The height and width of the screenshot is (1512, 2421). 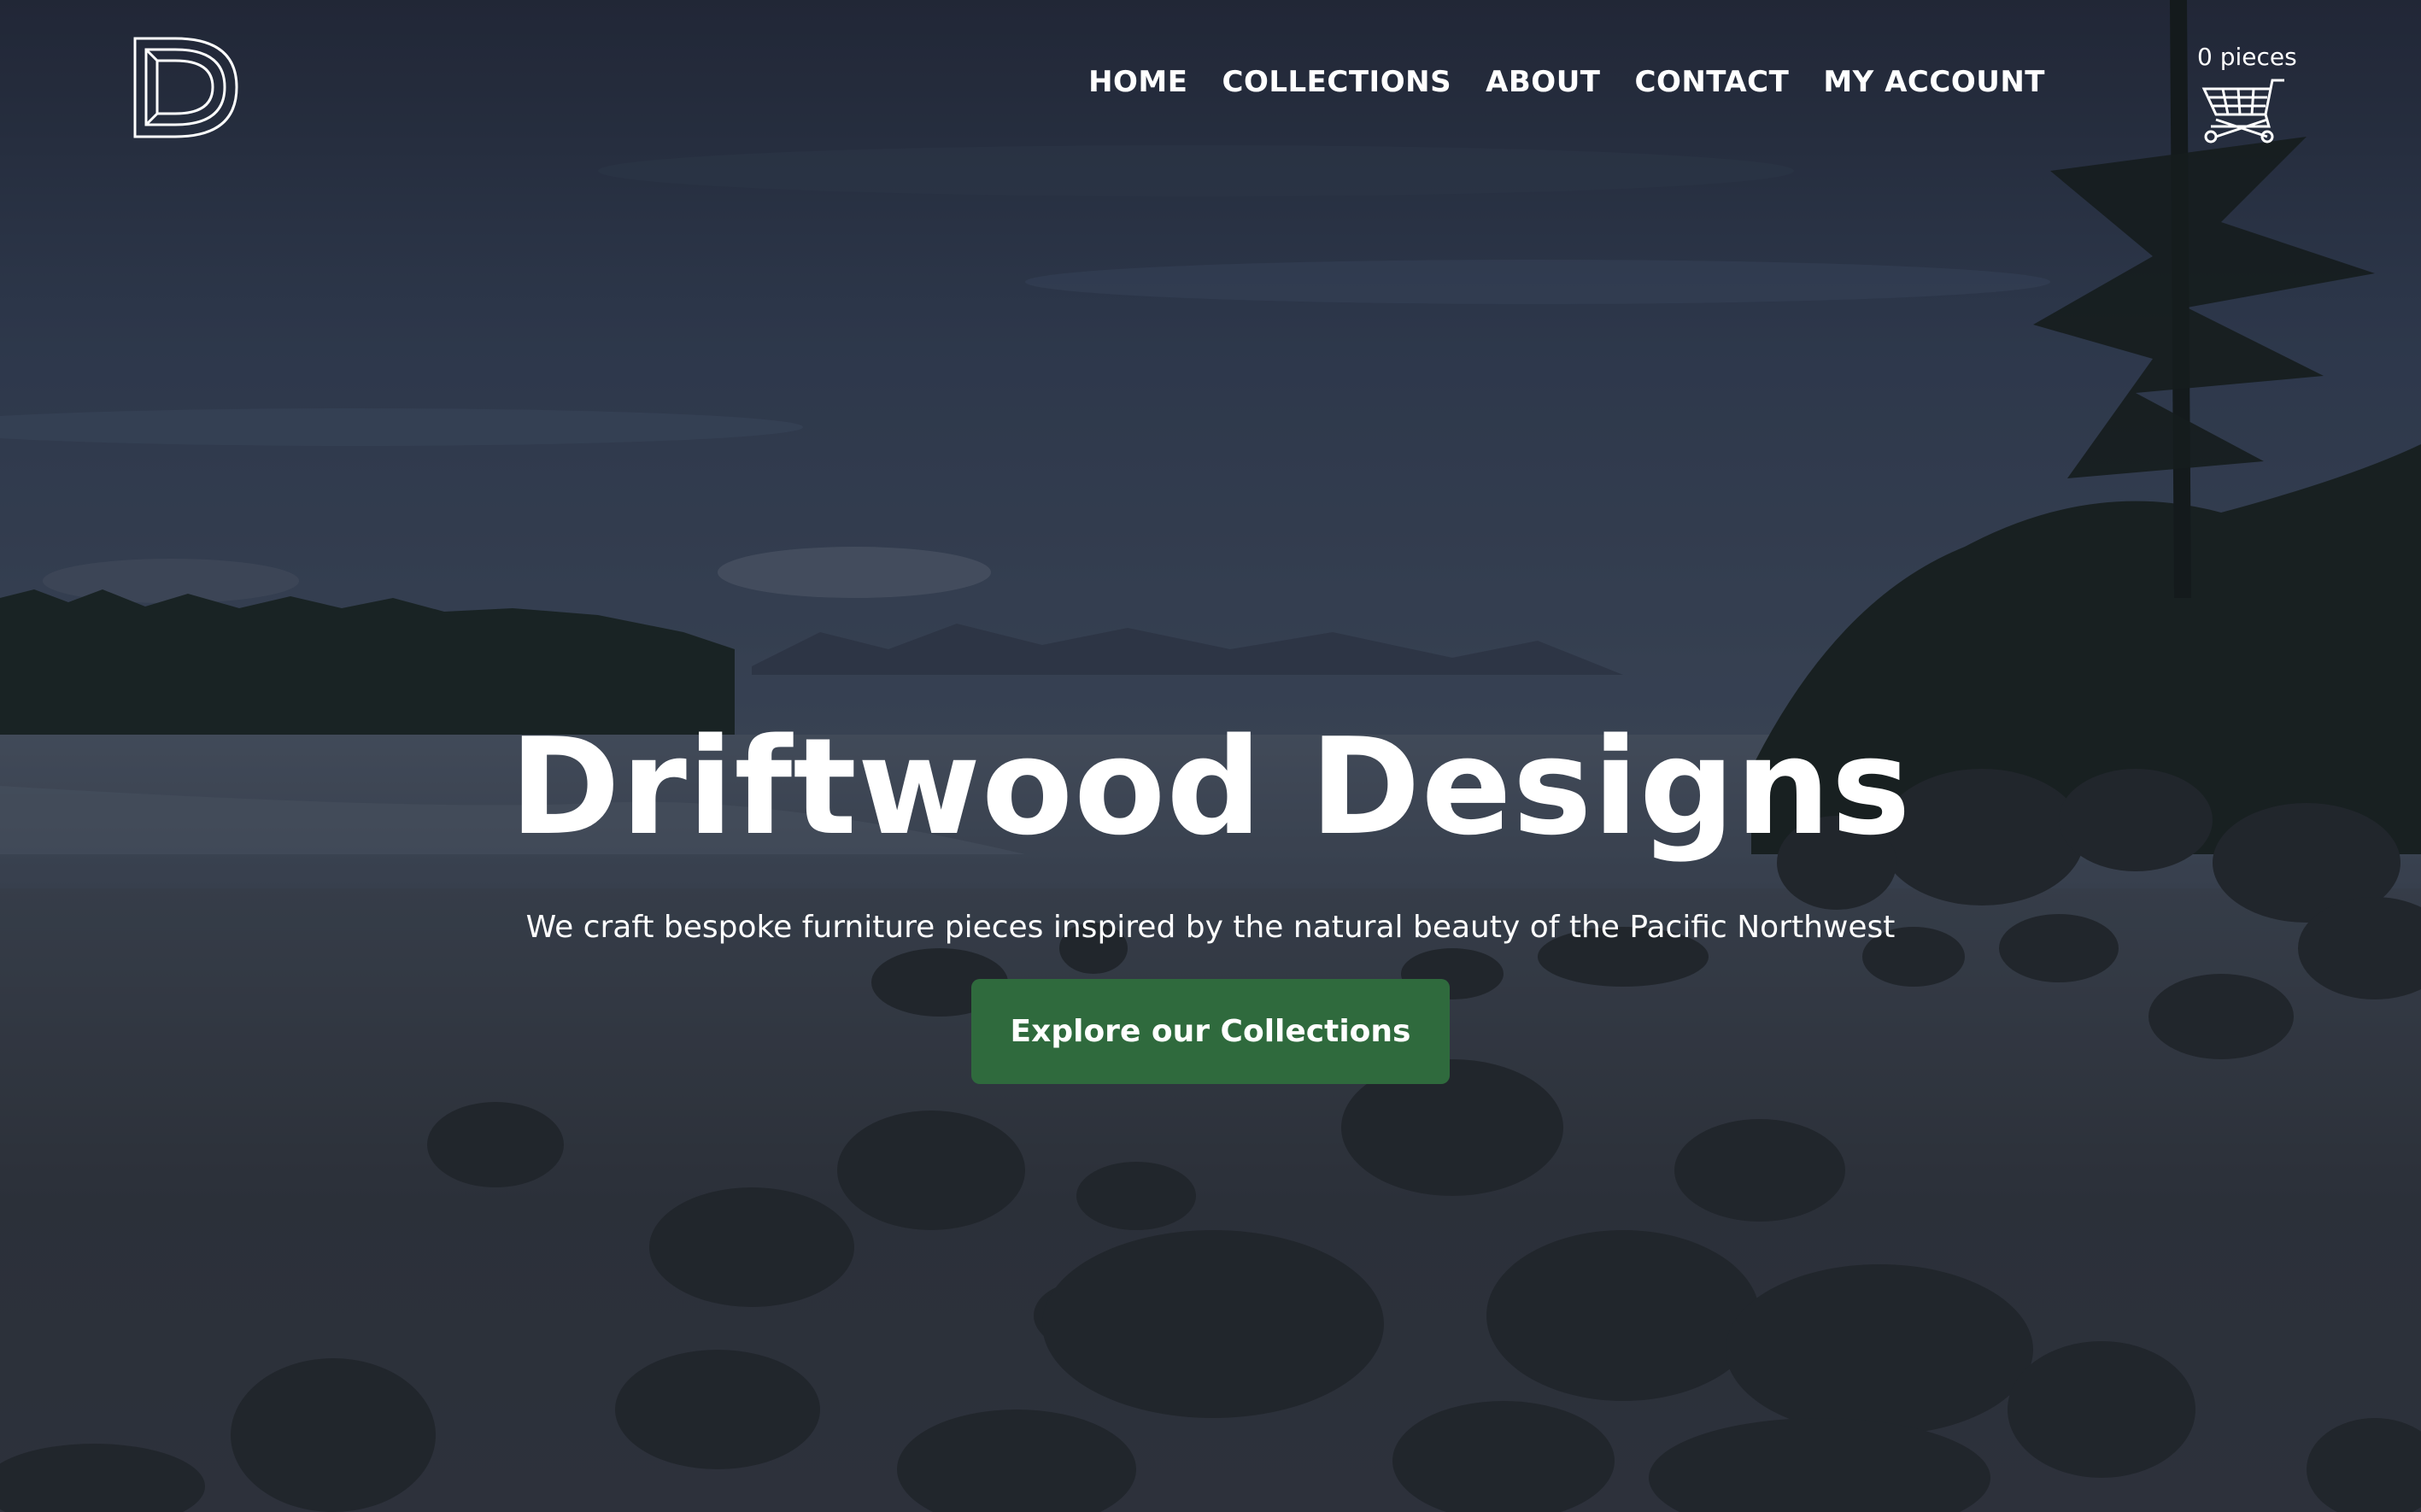 I want to click on cart-button: 0 pieces, so click(x=2245, y=98).